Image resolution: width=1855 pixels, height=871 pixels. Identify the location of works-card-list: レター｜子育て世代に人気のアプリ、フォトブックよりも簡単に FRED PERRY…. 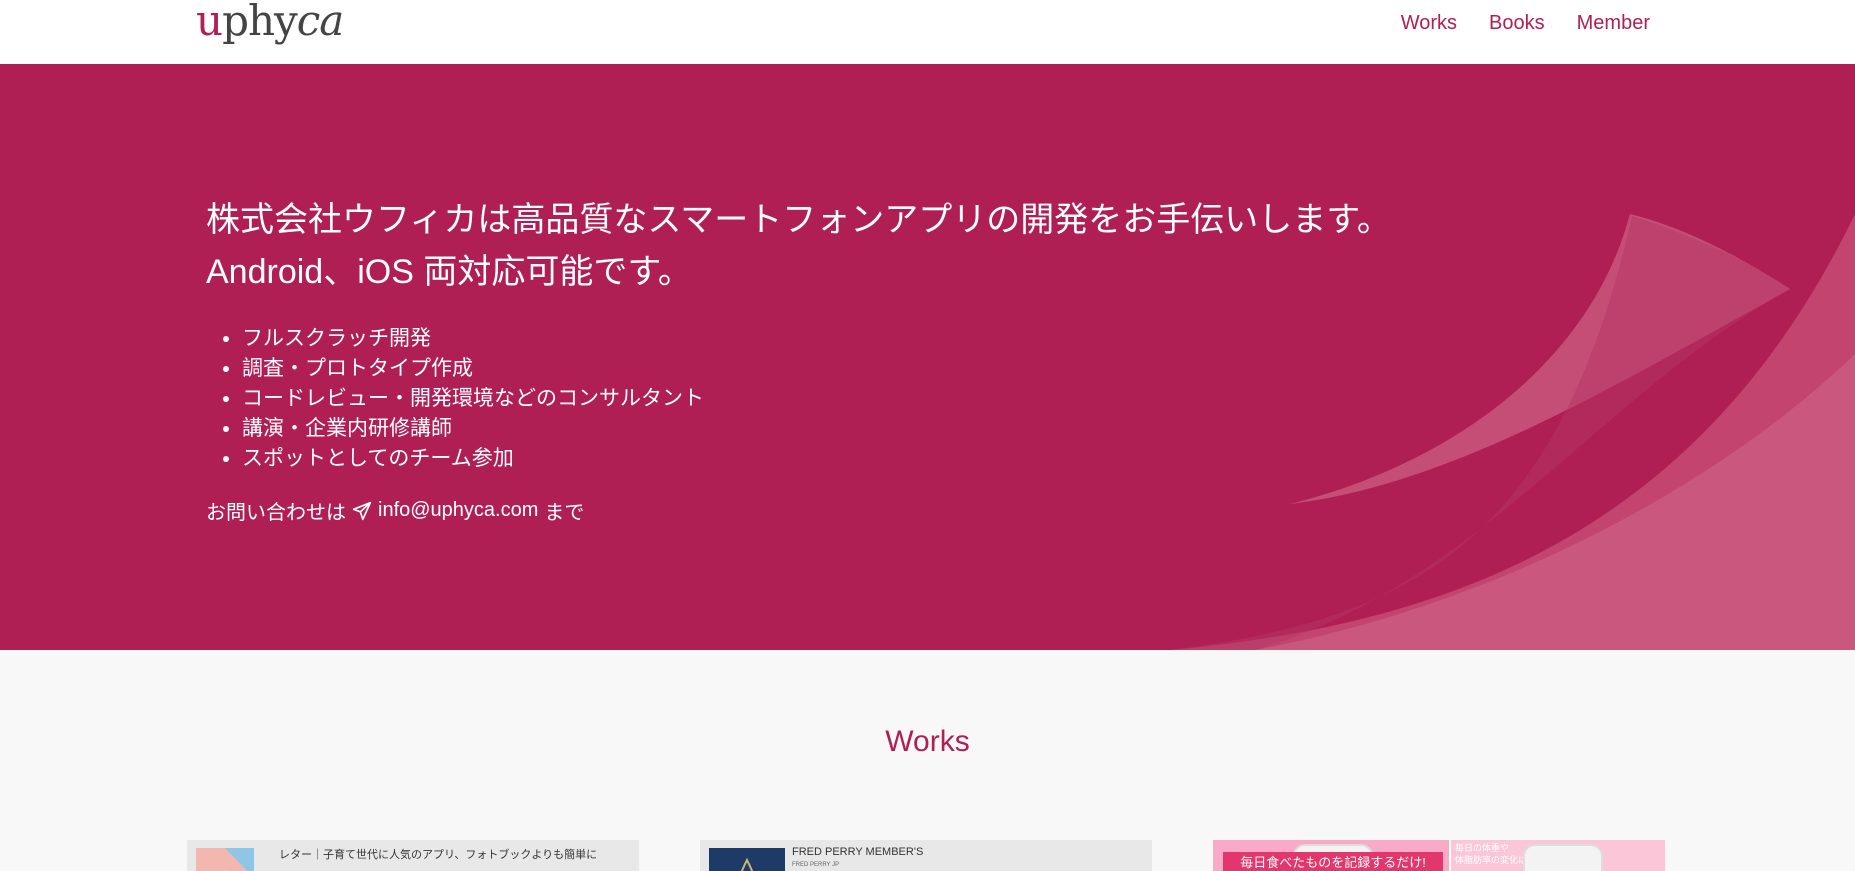
(927, 855).